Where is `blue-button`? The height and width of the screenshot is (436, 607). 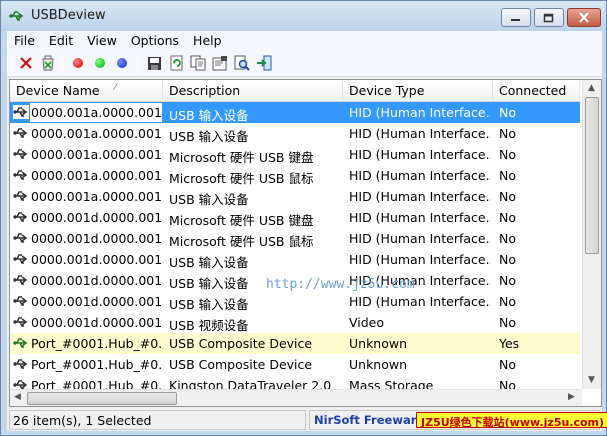
blue-button is located at coordinates (122, 63).